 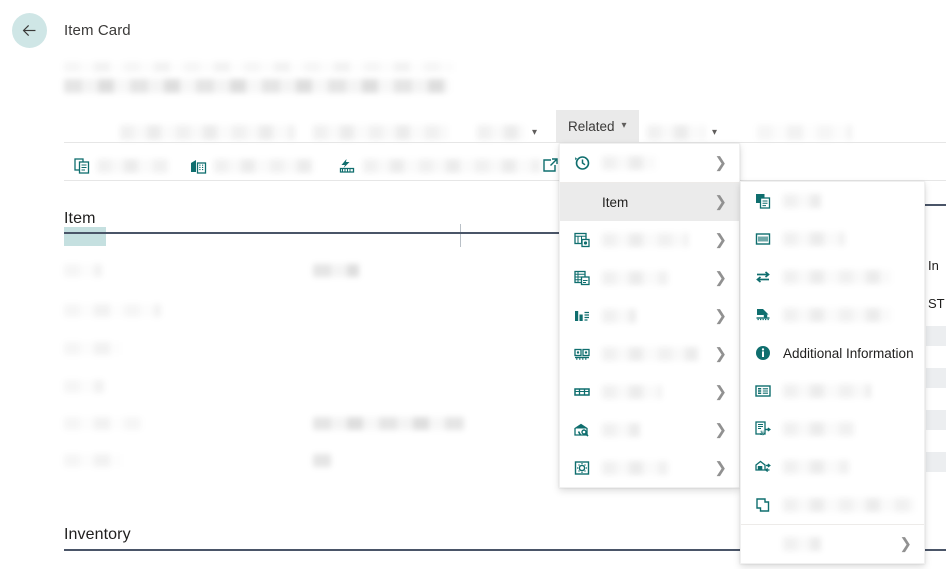 I want to click on menu-item-warehouse: ❯, so click(x=649, y=354).